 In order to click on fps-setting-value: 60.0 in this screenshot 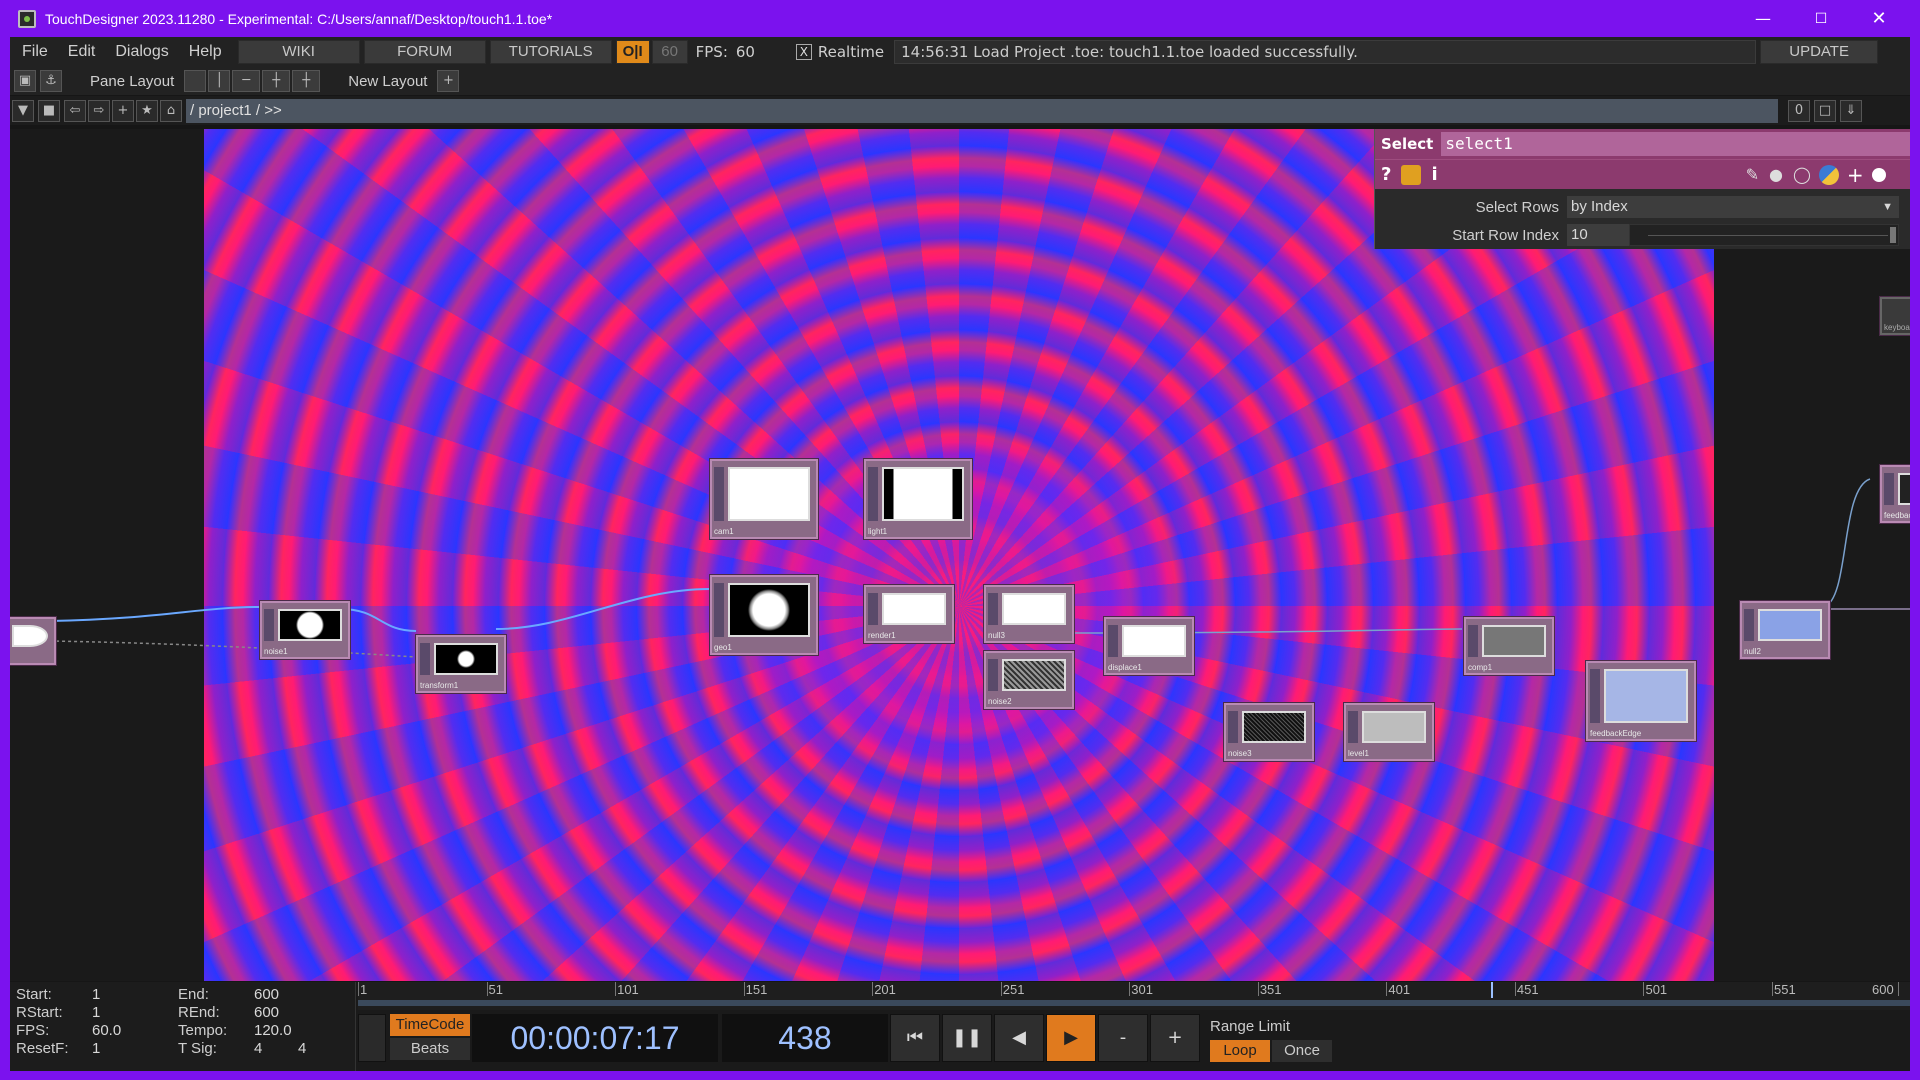, I will do `click(106, 1030)`.